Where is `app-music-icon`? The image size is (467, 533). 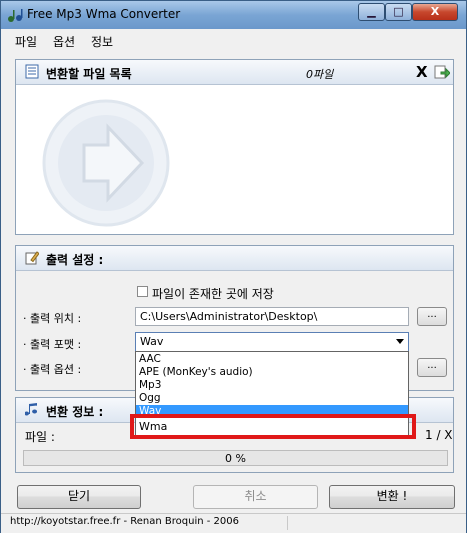 app-music-icon is located at coordinates (15, 15).